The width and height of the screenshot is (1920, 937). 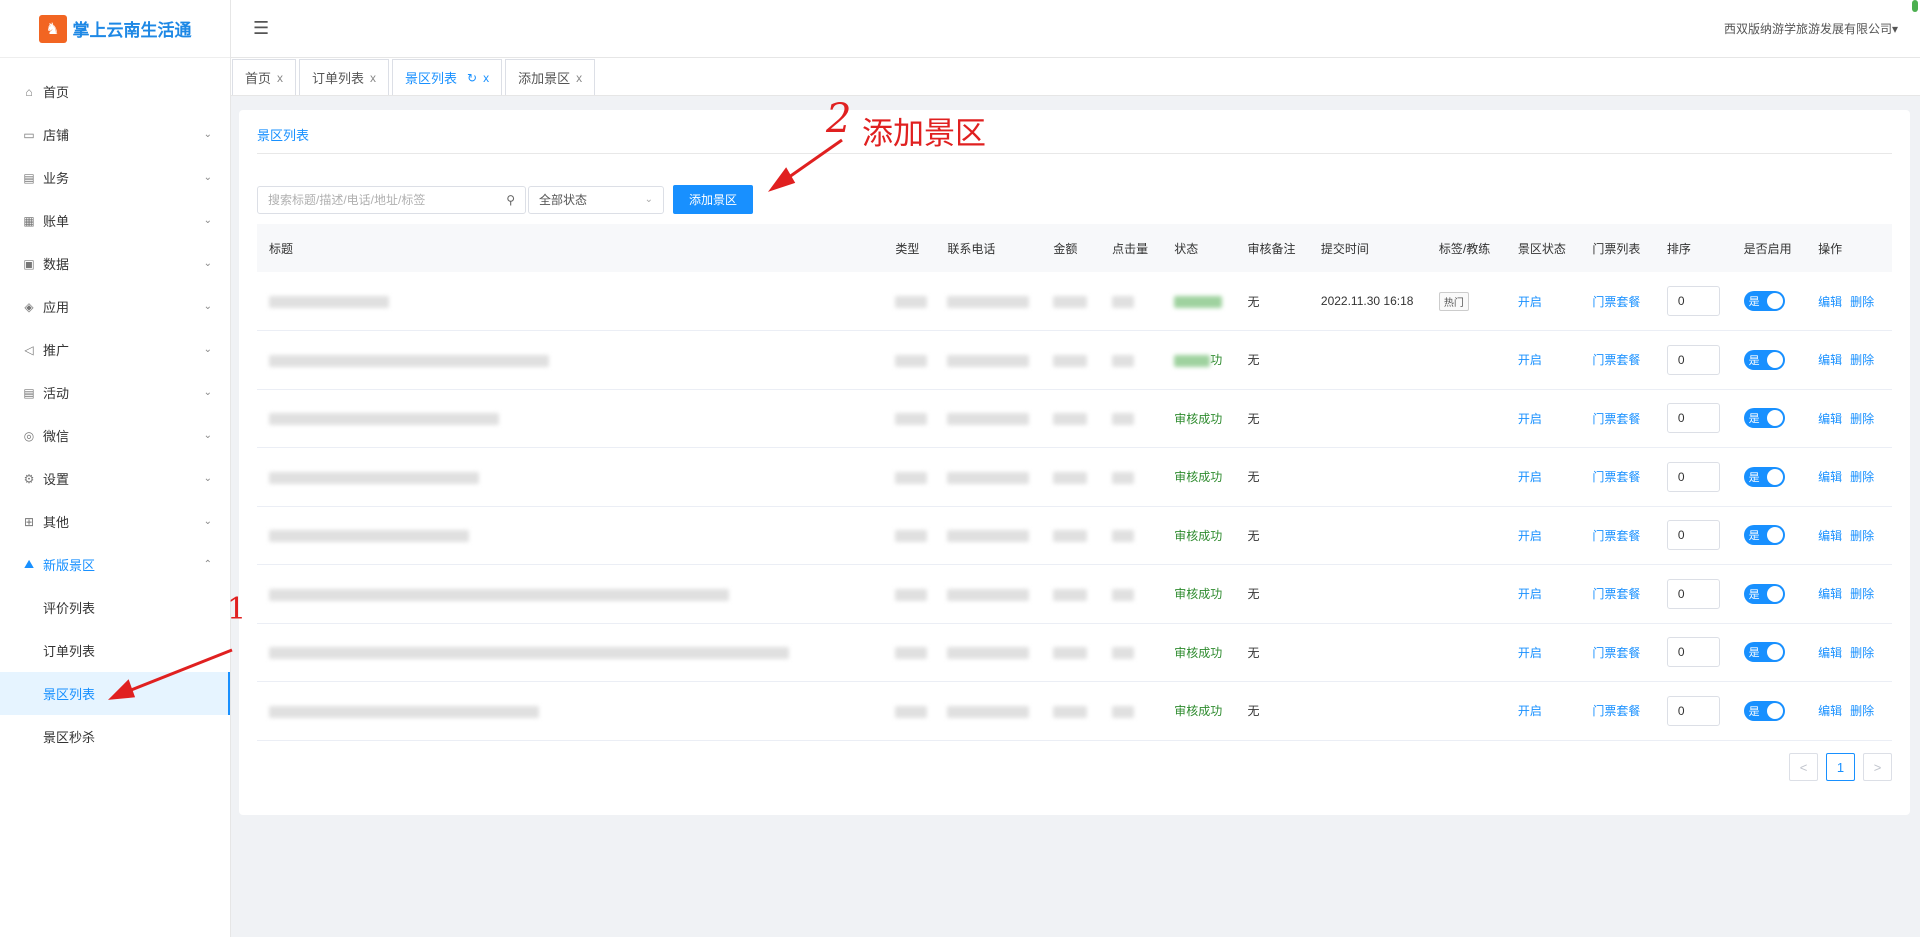 I want to click on sidebar-subitem-3: 景区列表, so click(x=115, y=693).